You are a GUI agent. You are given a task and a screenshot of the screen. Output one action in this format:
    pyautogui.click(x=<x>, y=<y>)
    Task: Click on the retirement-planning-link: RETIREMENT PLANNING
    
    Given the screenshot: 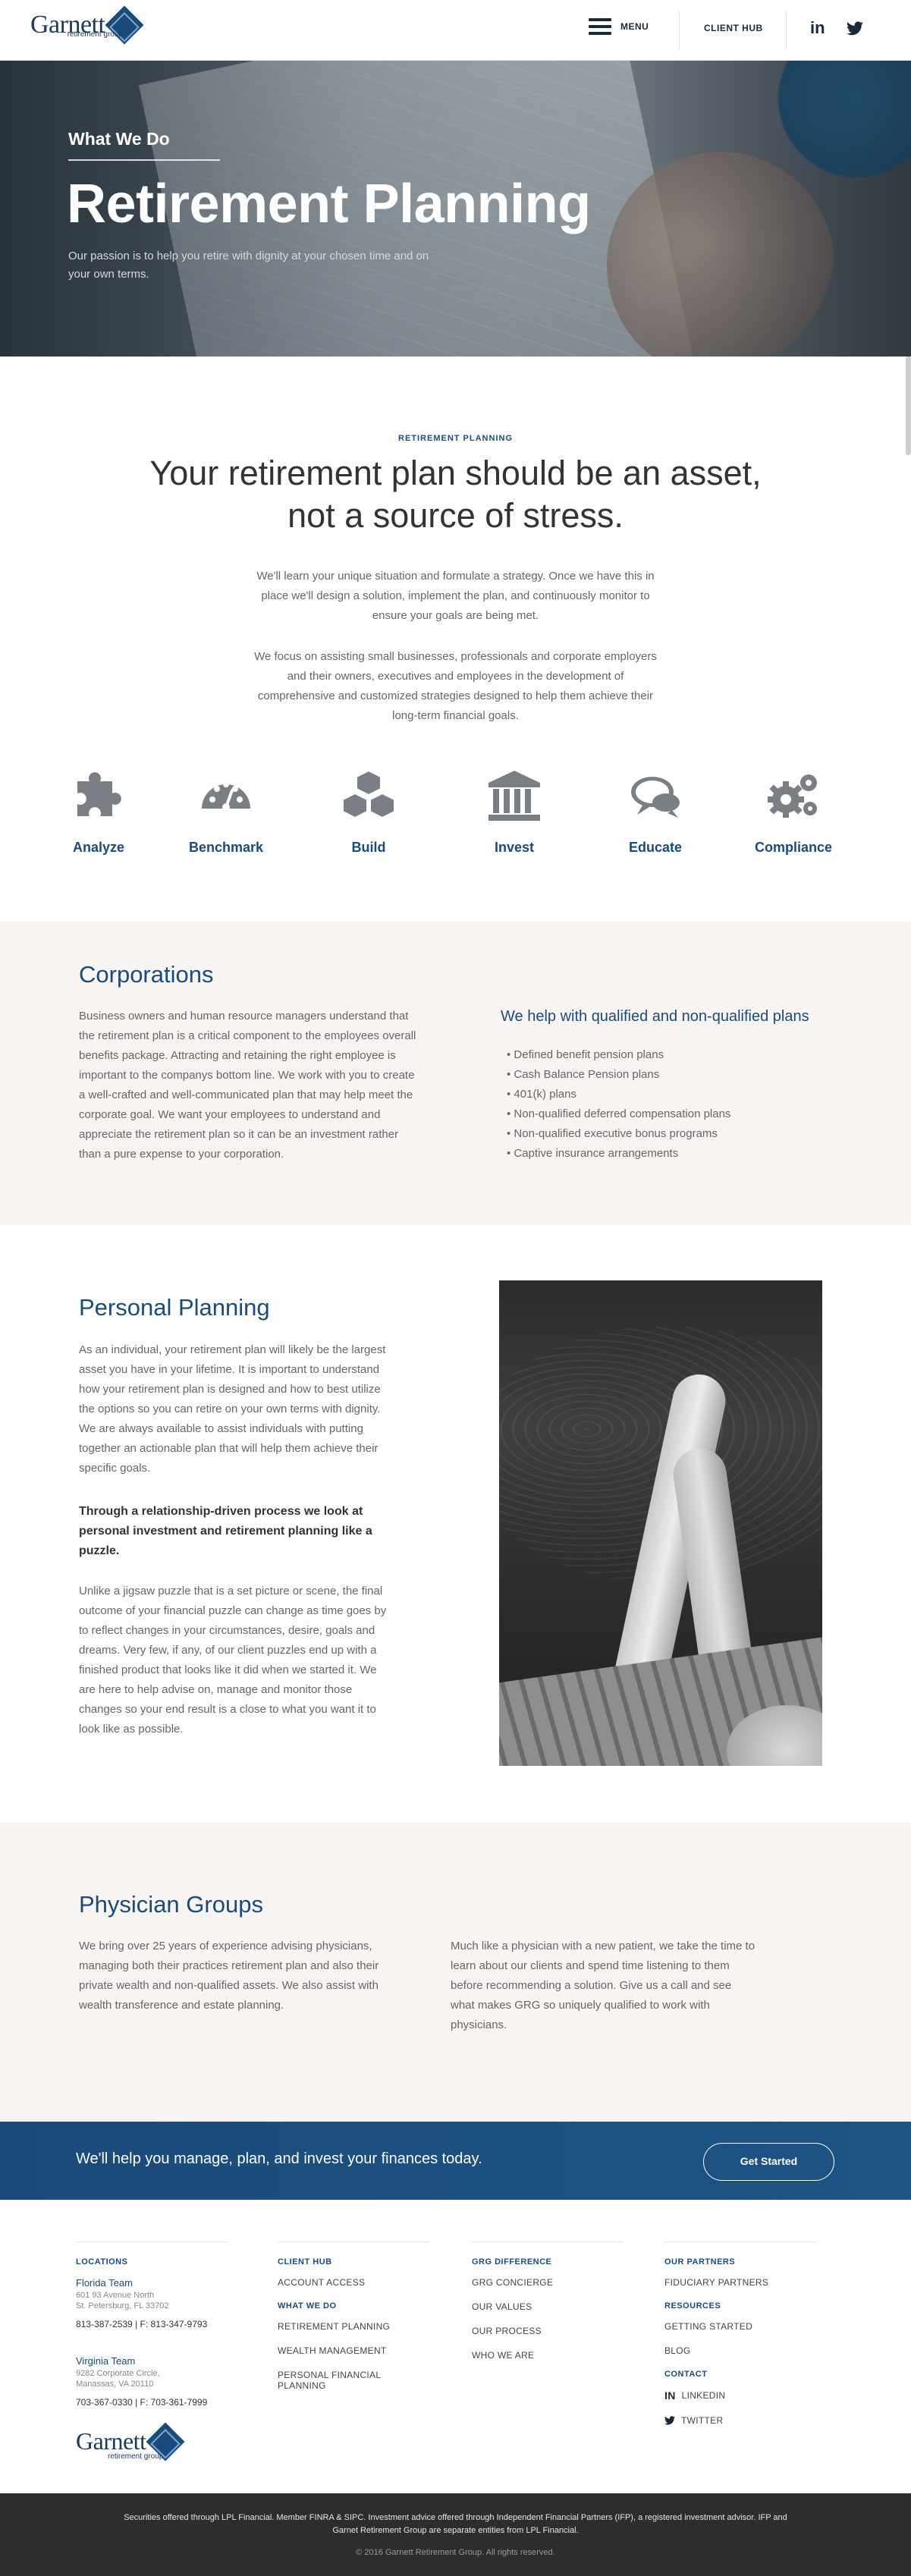 What is the action you would take?
    pyautogui.click(x=353, y=2326)
    